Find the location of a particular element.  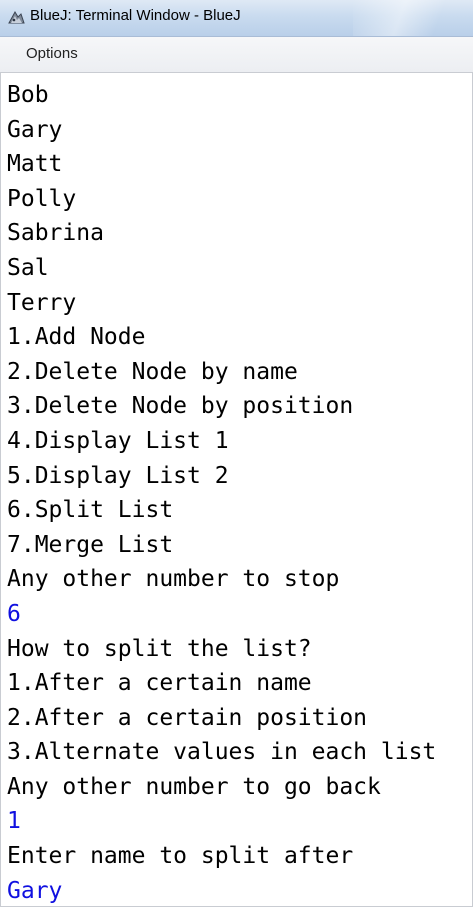

terminal-output-line: Any other number to go back is located at coordinates (194, 786).